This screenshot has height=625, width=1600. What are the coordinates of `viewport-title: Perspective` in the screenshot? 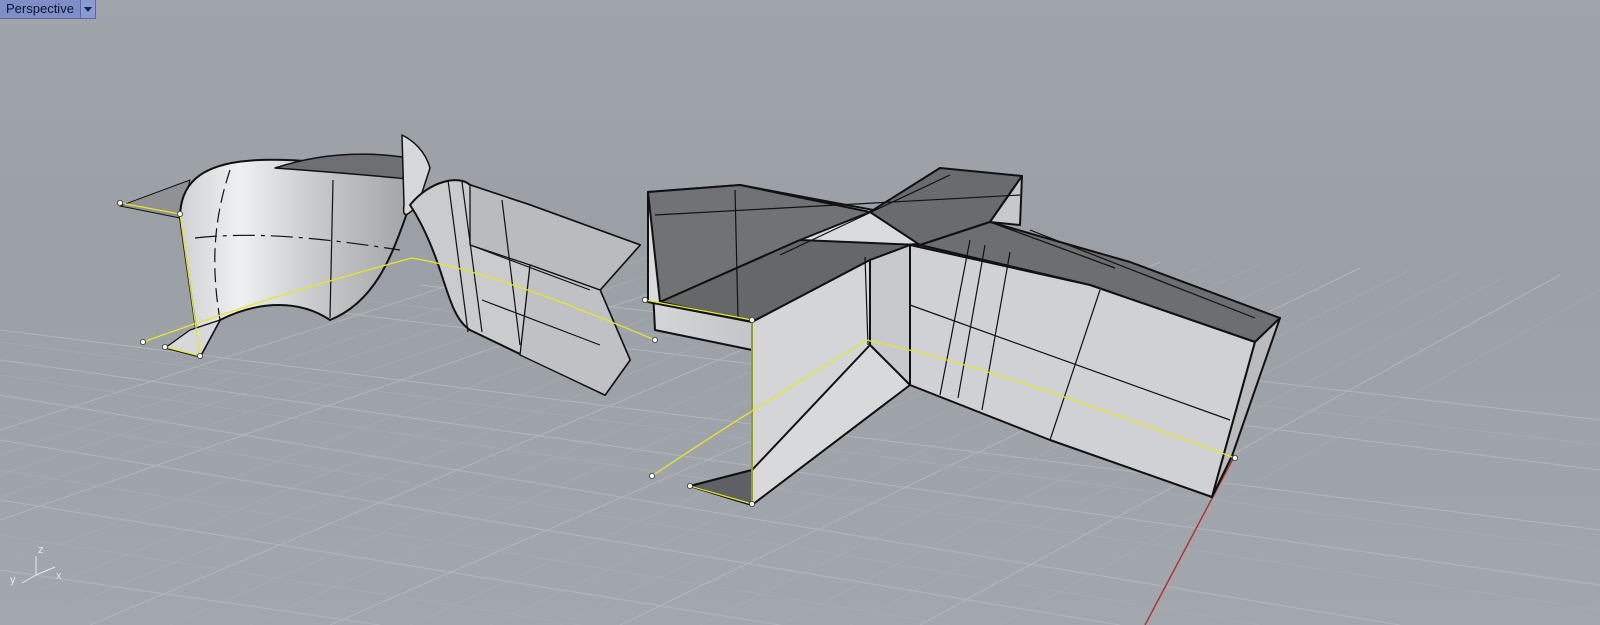 It's located at (40, 9).